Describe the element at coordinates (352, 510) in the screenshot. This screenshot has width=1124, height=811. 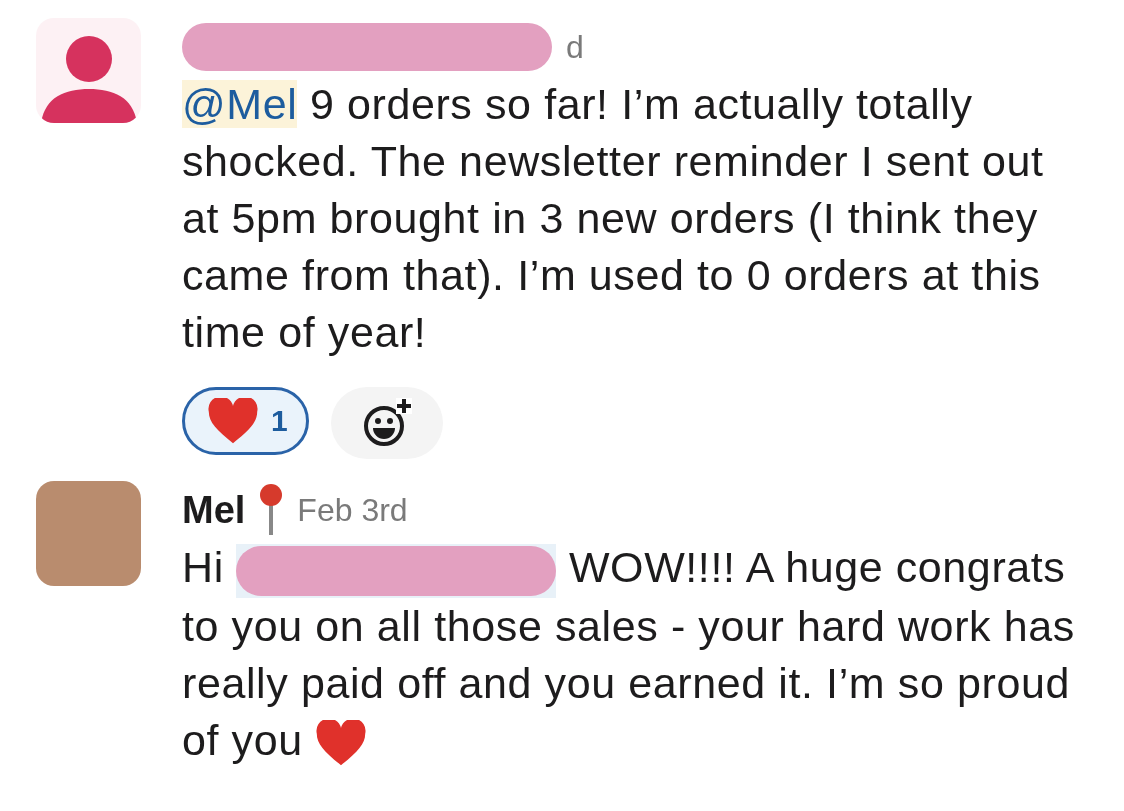
I see `timestamp: Feb 3rd` at that location.